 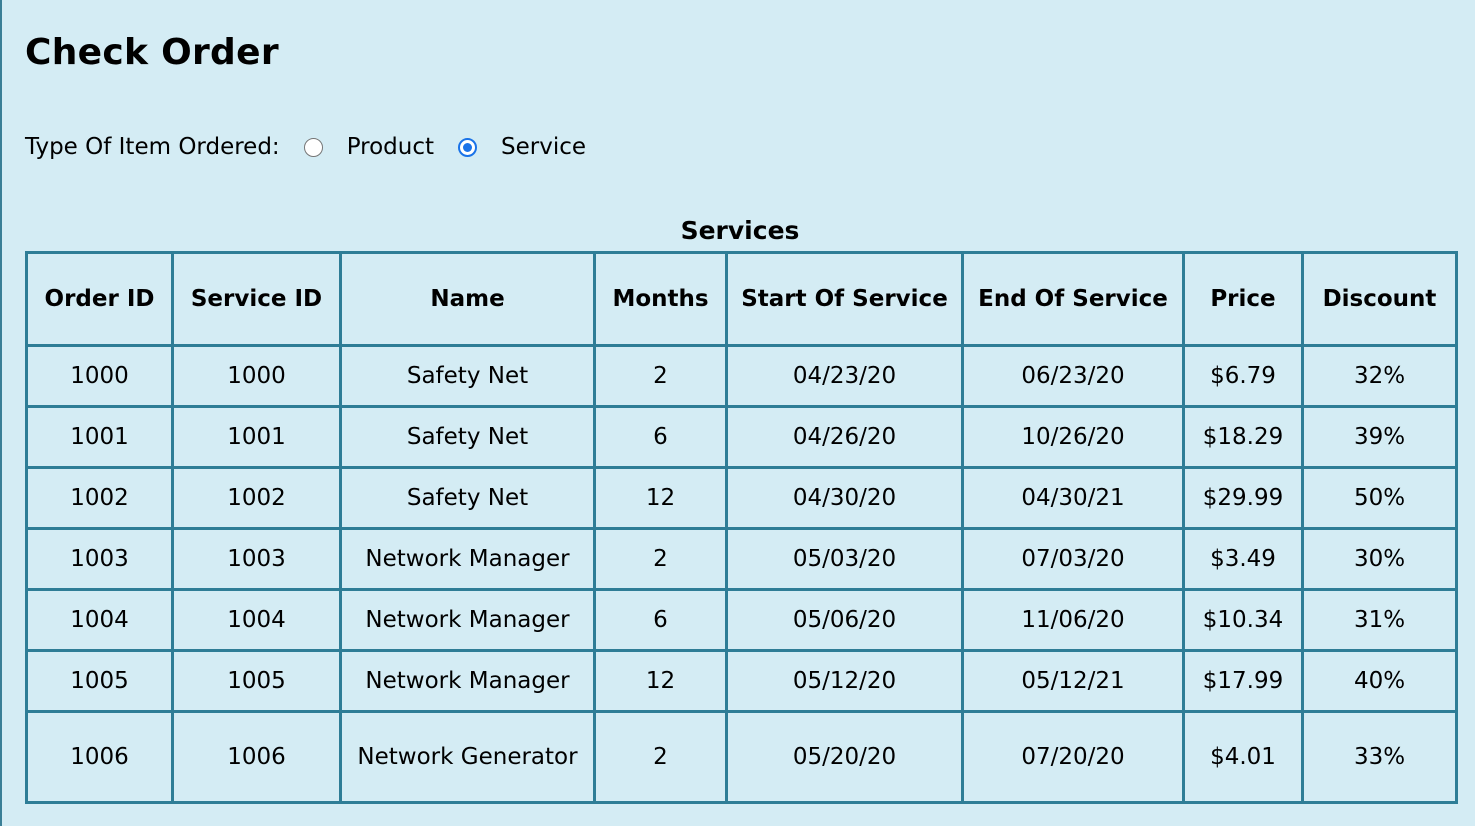 I want to click on cell-service-id: 1000, so click(x=256, y=376).